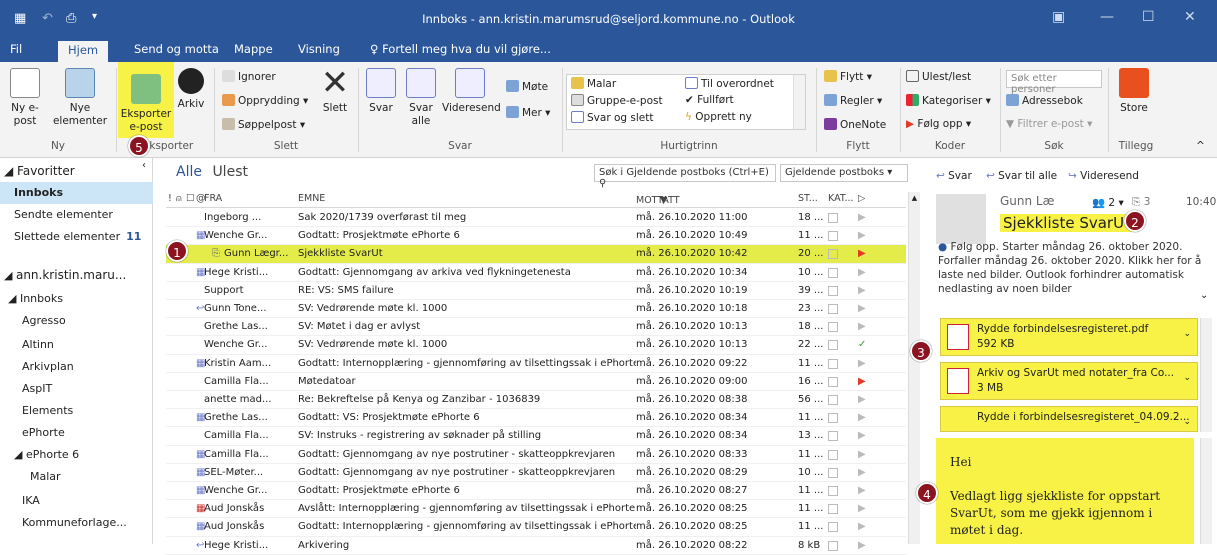  Describe the element at coordinates (1027, 201) in the screenshot. I see `sender-name: Gunn Læ` at that location.